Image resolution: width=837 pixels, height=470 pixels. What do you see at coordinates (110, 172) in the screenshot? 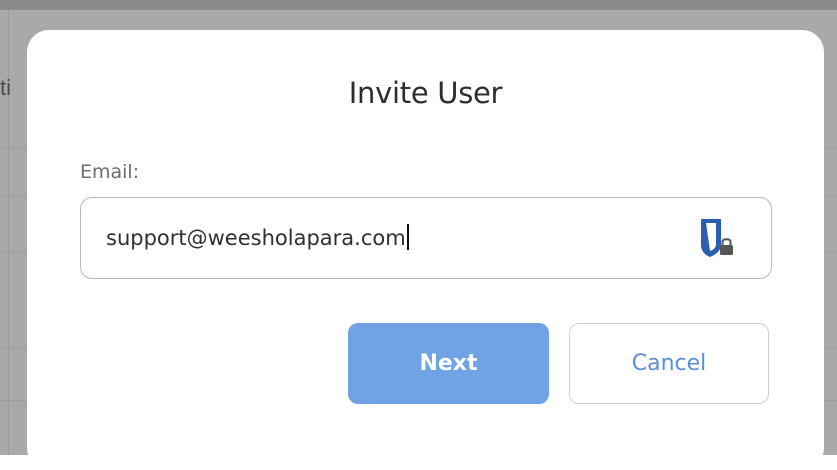
I see `email-label: Email:` at bounding box center [110, 172].